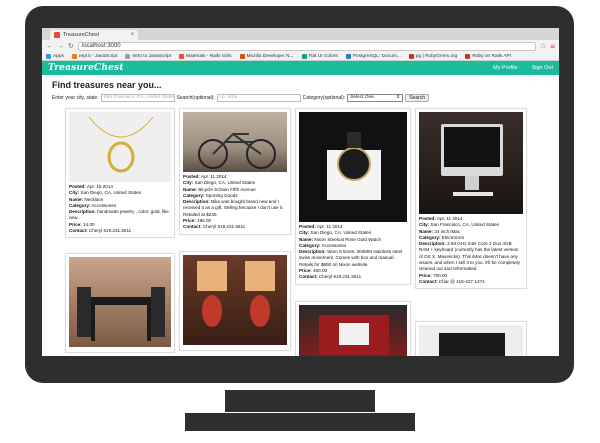 The width and height of the screenshot is (600, 443). What do you see at coordinates (236, 294) in the screenshot?
I see `lamps-image` at bounding box center [236, 294].